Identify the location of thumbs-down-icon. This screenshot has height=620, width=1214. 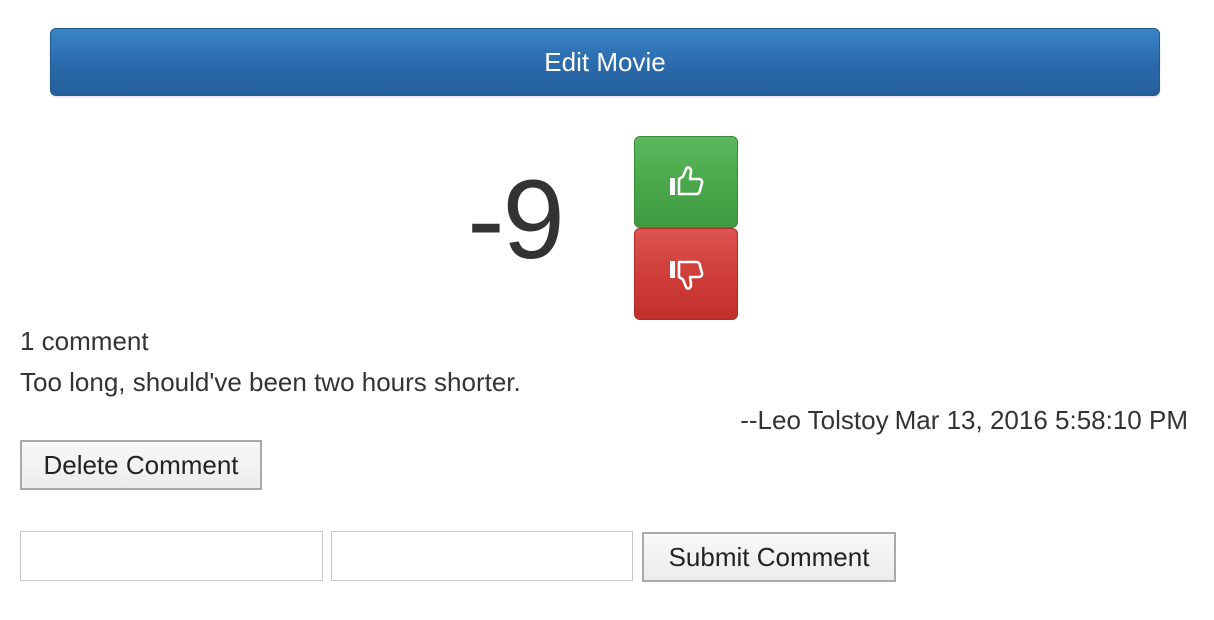
(686, 274).